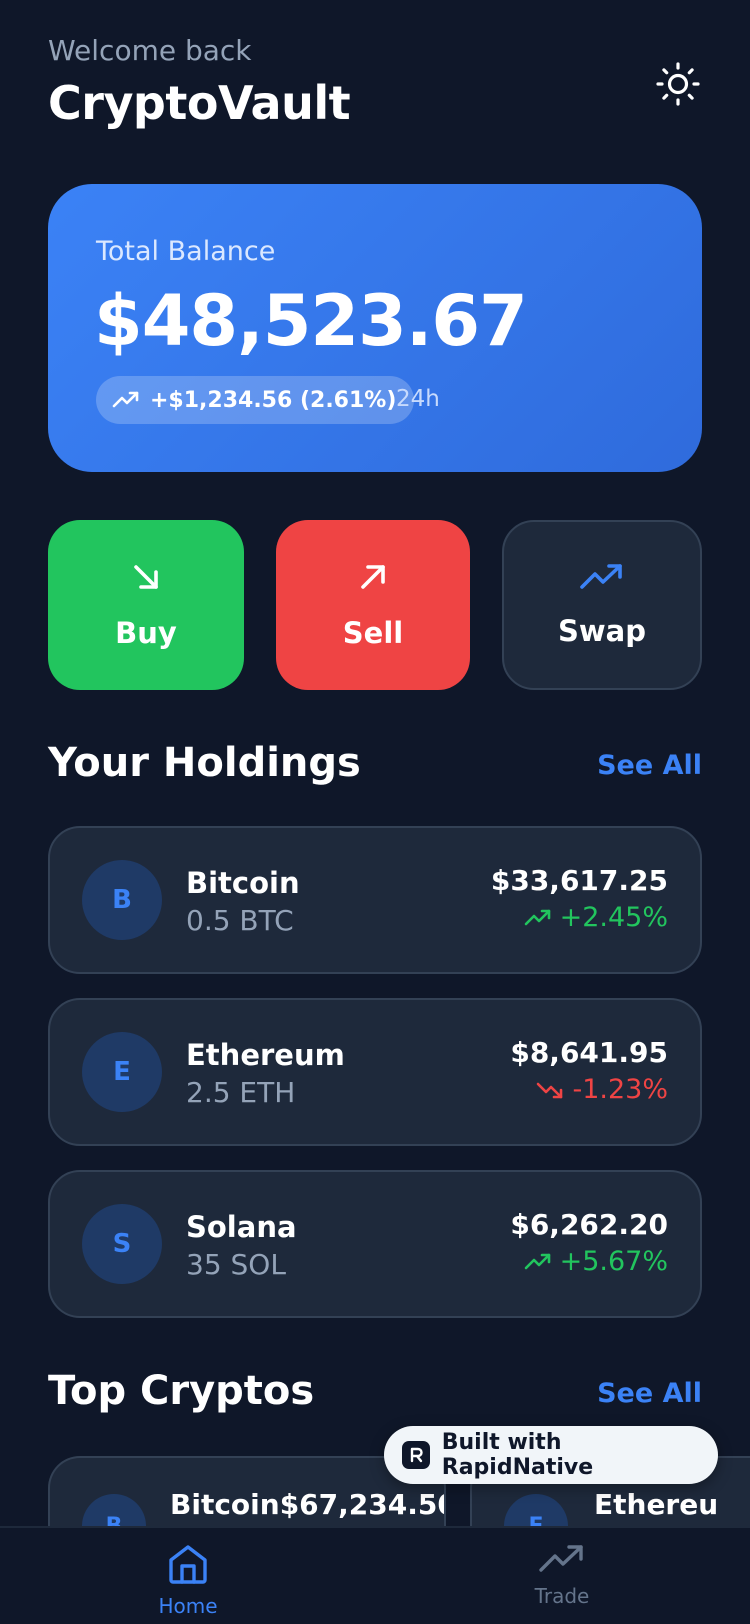  Describe the element at coordinates (550, 1090) in the screenshot. I see `trending-down-icon` at that location.